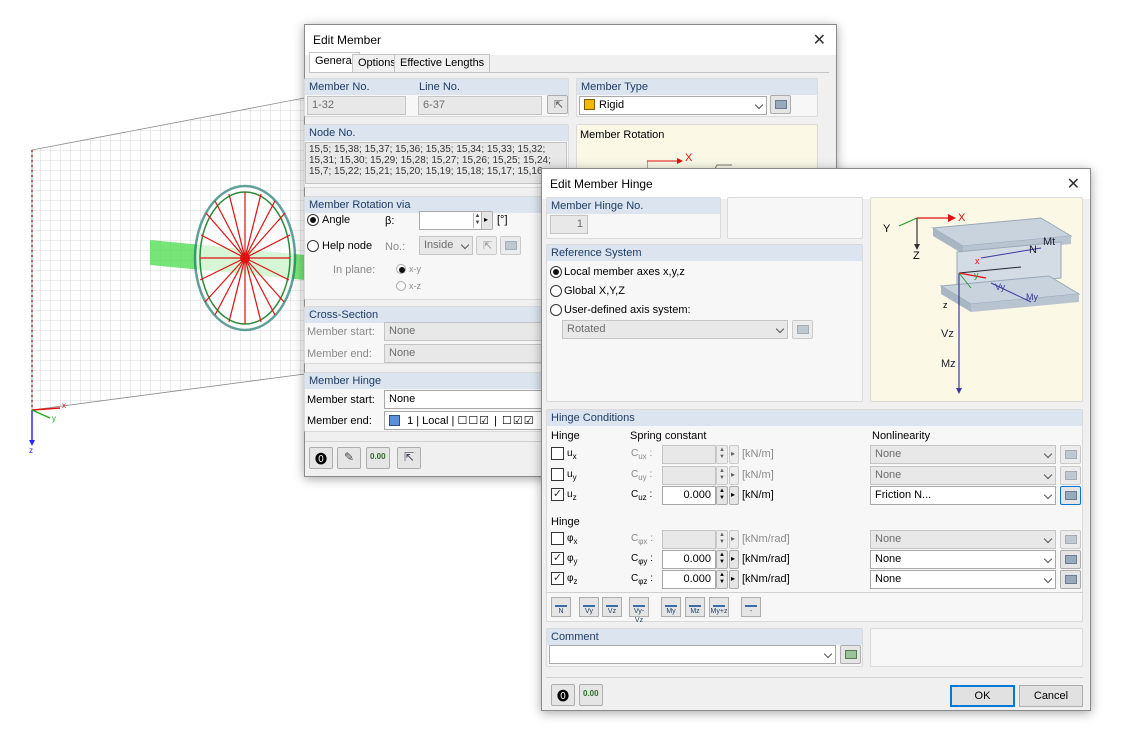 The image size is (1148, 751). Describe the element at coordinates (591, 695) in the screenshot. I see `hinge-units-button: 0.00` at that location.